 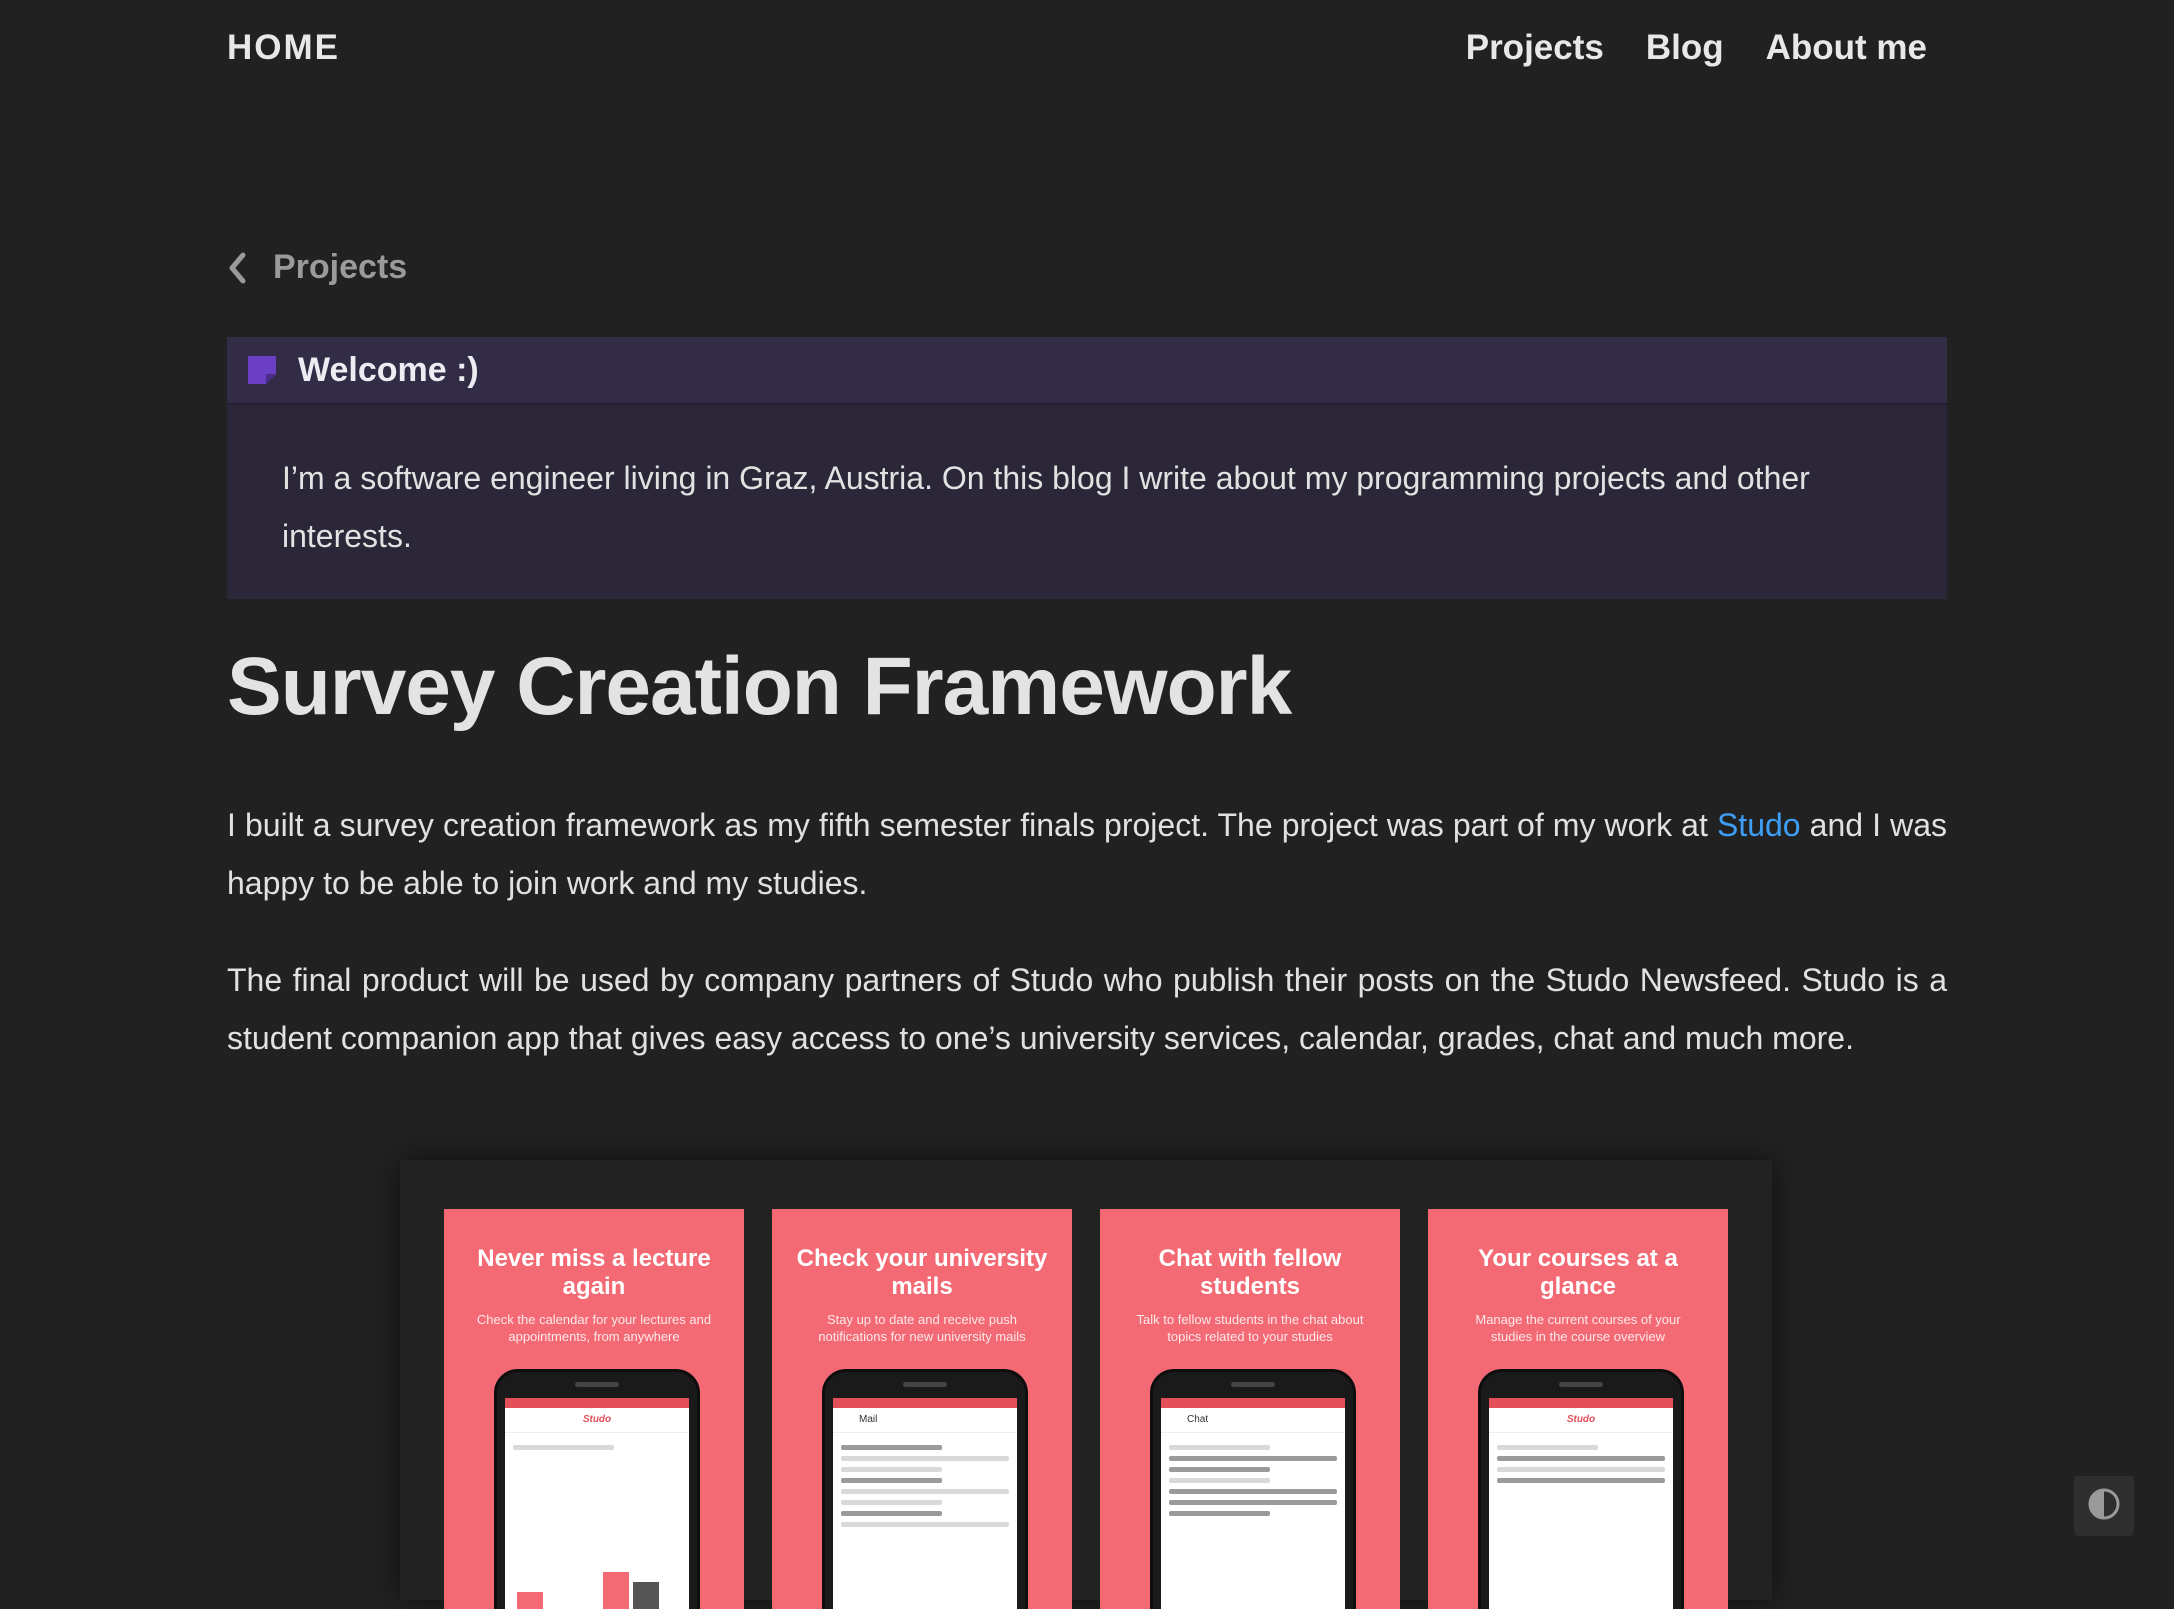 What do you see at coordinates (1250, 1272) in the screenshot?
I see `screenshot-heading: Chat with fellow students` at bounding box center [1250, 1272].